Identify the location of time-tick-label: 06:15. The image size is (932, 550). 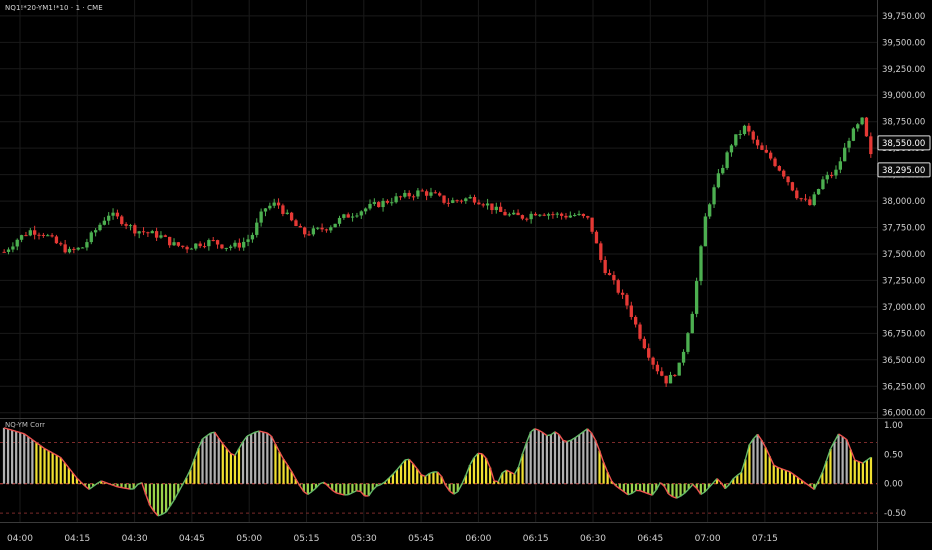
(536, 539).